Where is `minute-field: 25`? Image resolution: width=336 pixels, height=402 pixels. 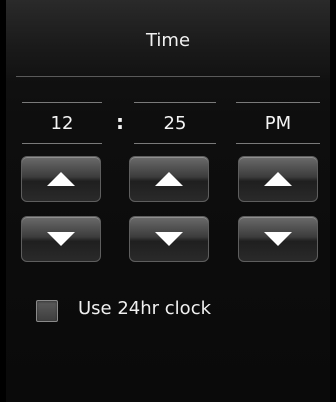
minute-field: 25 is located at coordinates (175, 123).